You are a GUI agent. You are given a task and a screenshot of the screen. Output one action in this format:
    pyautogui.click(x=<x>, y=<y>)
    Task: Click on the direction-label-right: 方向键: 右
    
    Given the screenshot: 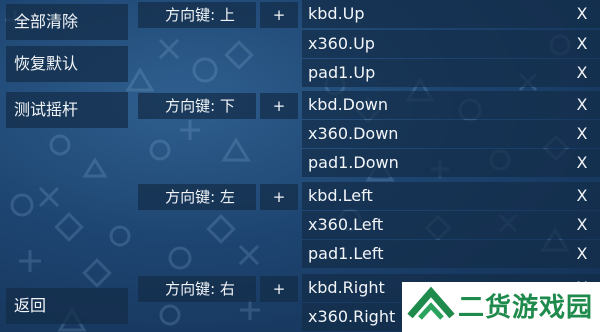 What is the action you would take?
    pyautogui.click(x=197, y=289)
    